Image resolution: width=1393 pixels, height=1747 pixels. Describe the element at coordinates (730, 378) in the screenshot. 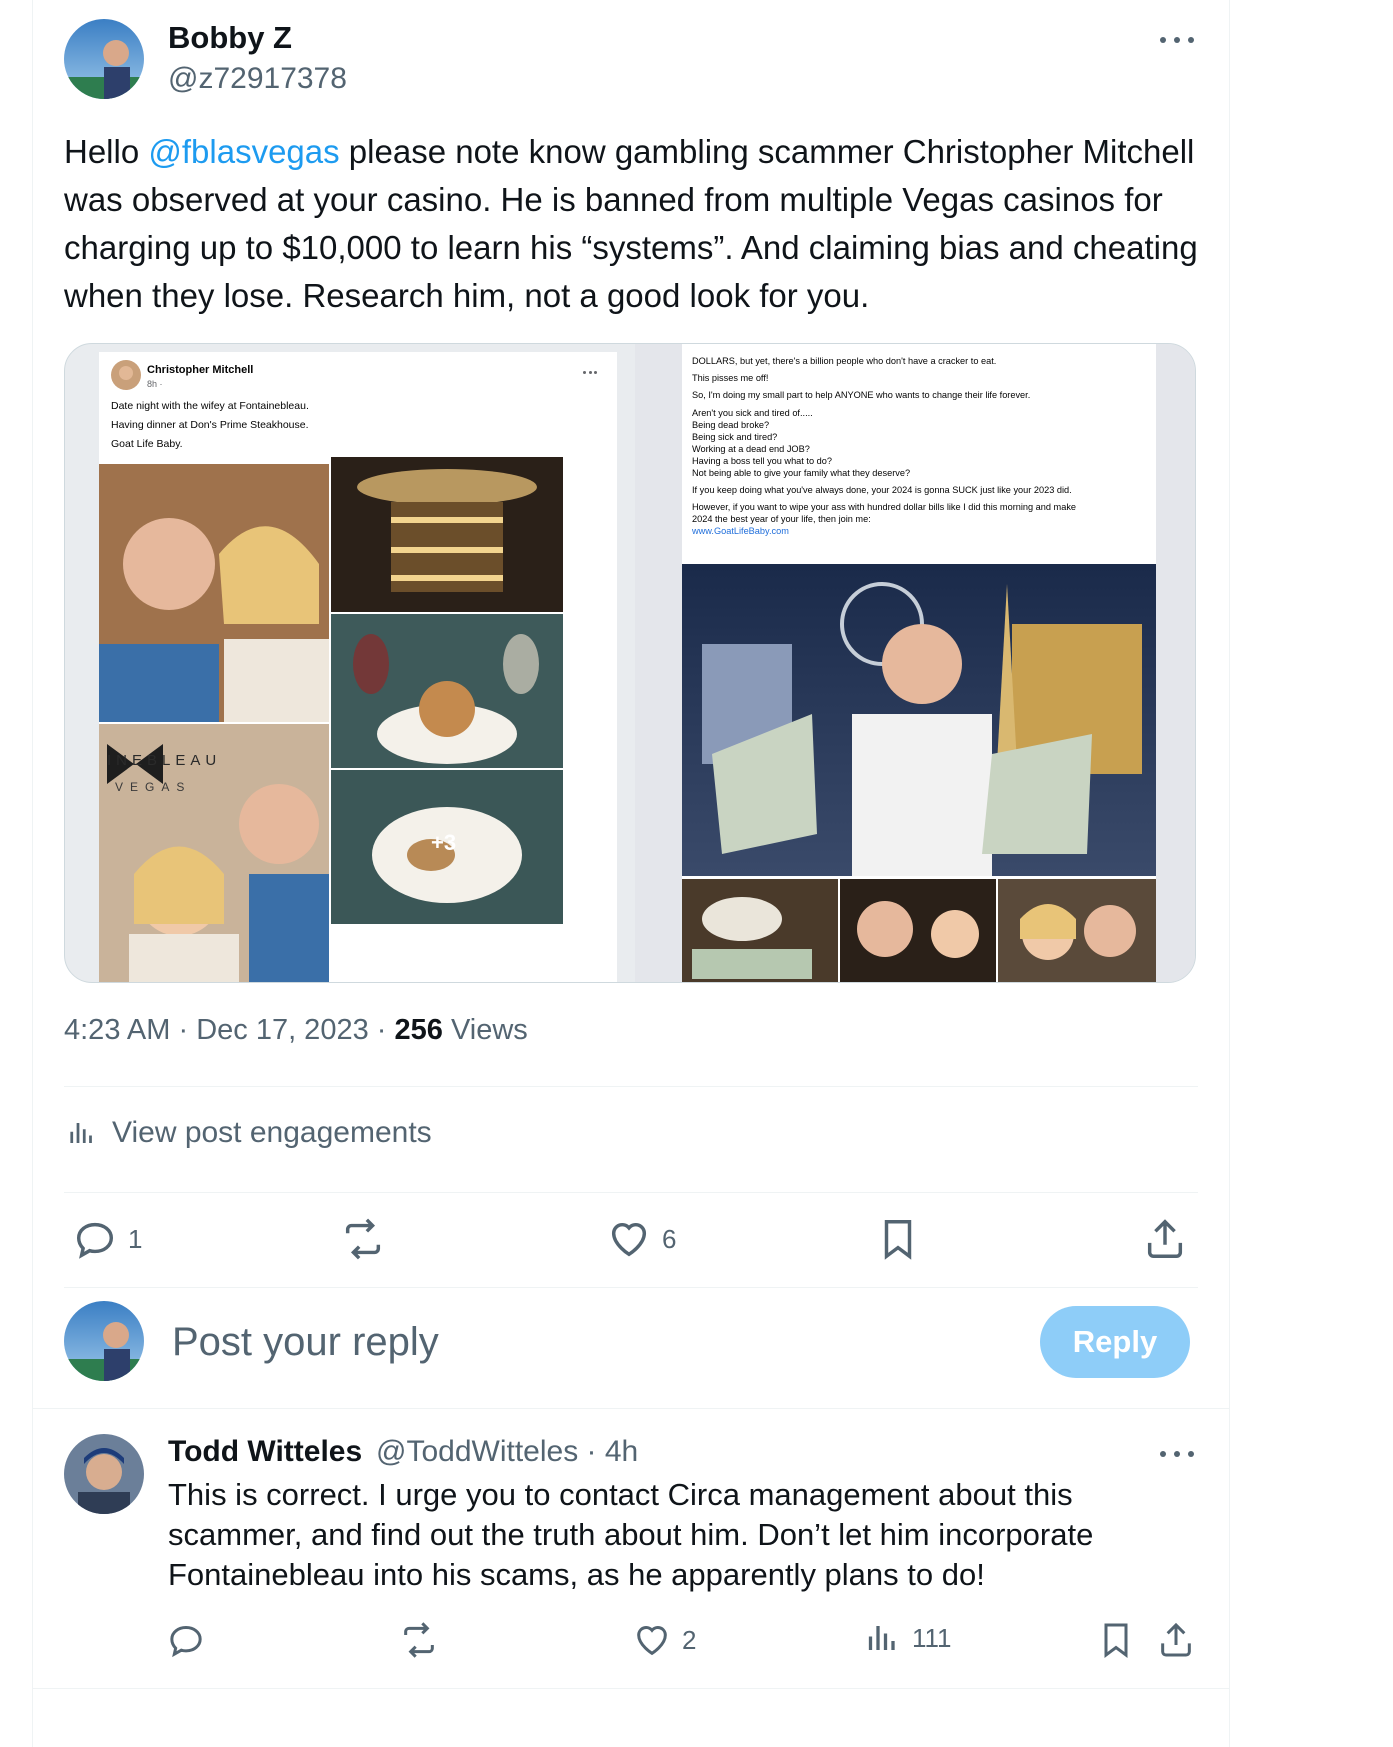

I see `fb-line: This pisses me off!` at that location.